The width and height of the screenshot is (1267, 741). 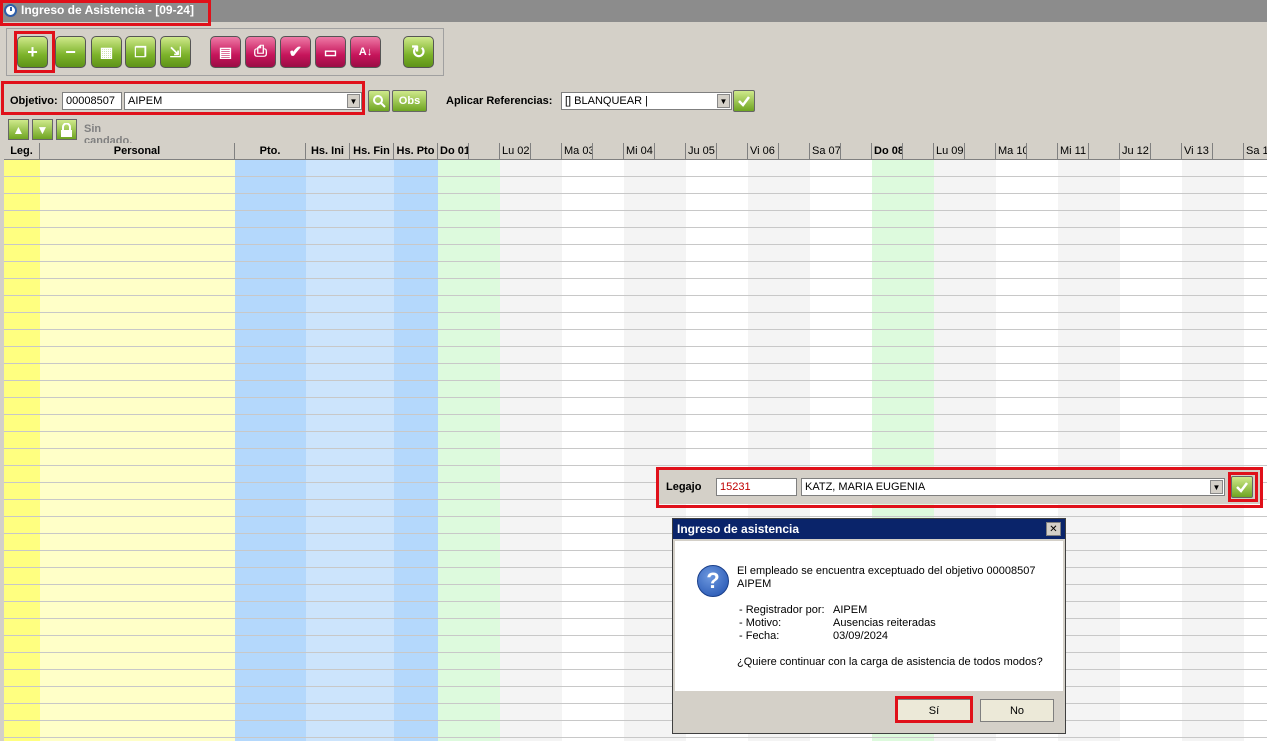 What do you see at coordinates (416, 151) in the screenshot?
I see `header-hs-pto: Hs. Pto` at bounding box center [416, 151].